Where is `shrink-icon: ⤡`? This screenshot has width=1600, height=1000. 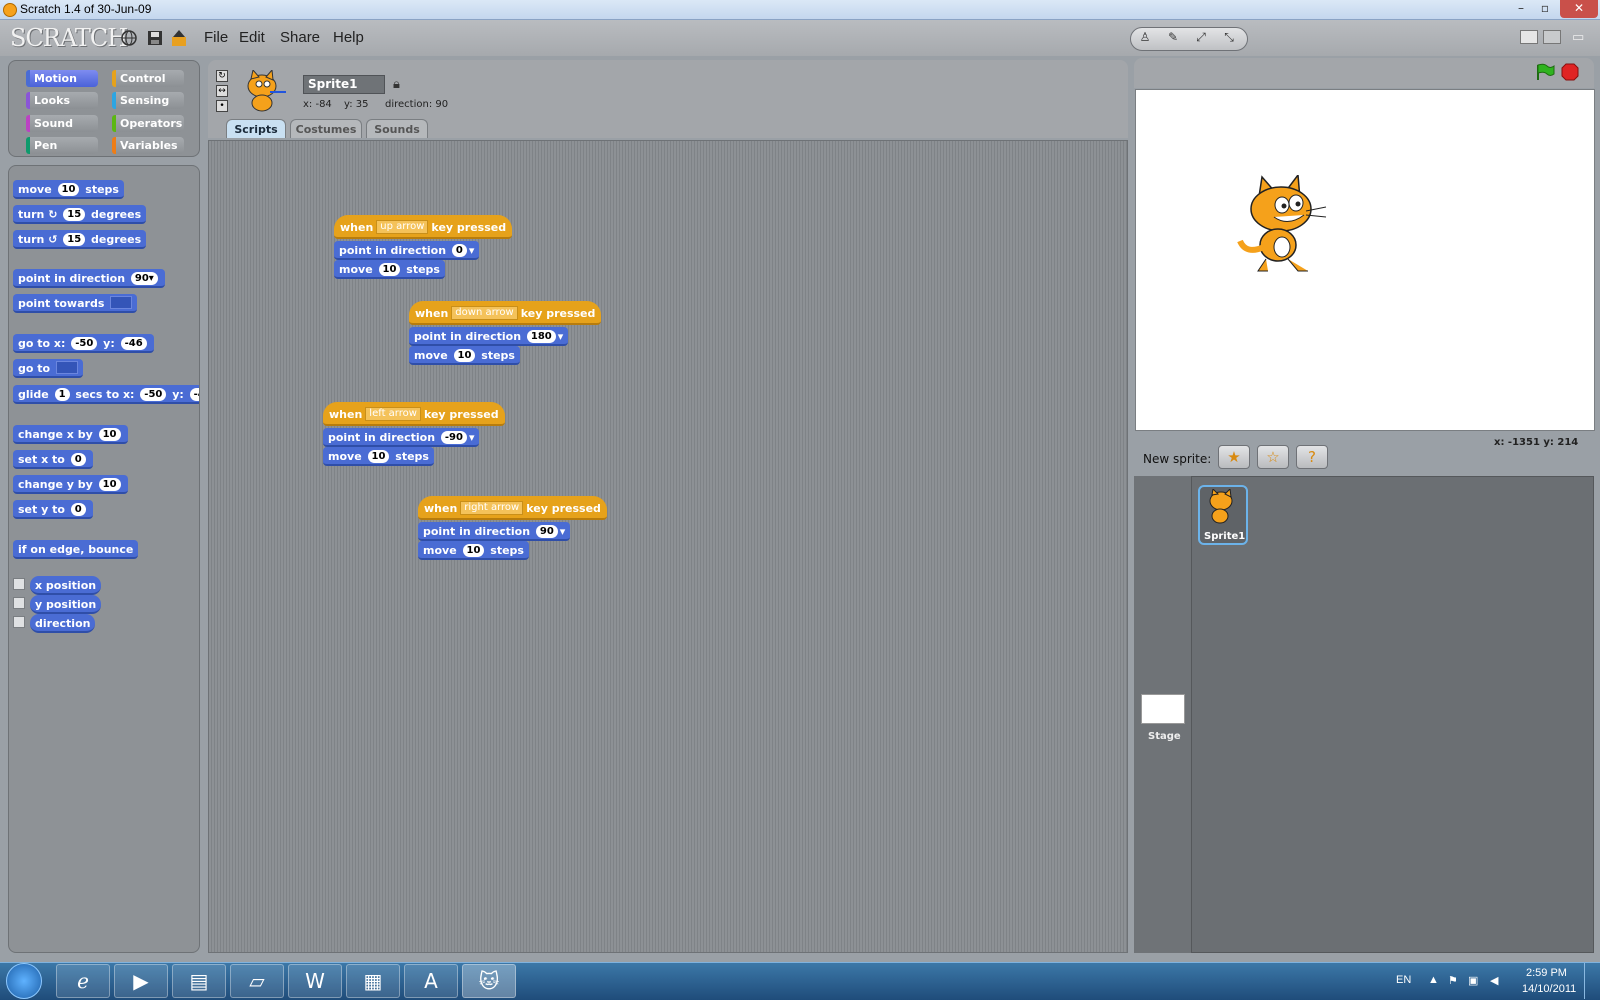 shrink-icon: ⤡ is located at coordinates (1229, 39).